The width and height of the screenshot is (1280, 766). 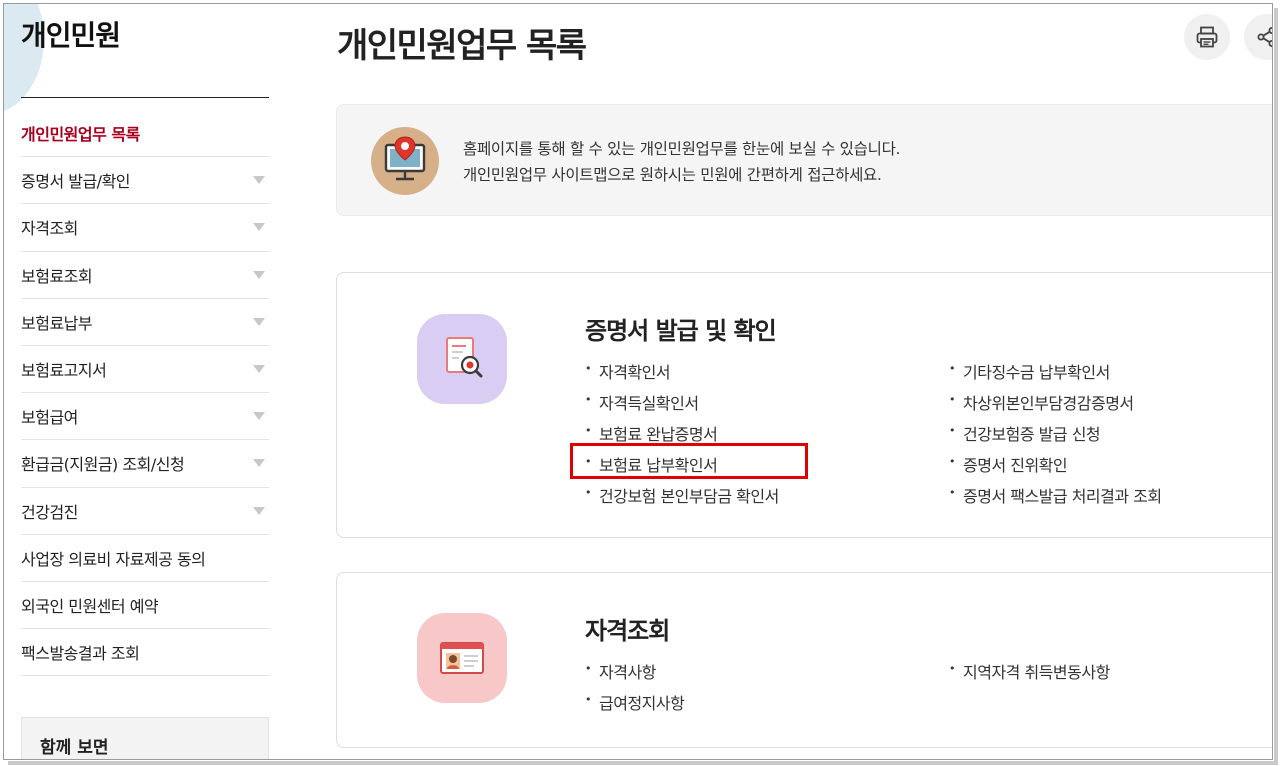 I want to click on link-regional-qualification-changes: 지역자격 취득변동사항, so click(x=1029, y=674).